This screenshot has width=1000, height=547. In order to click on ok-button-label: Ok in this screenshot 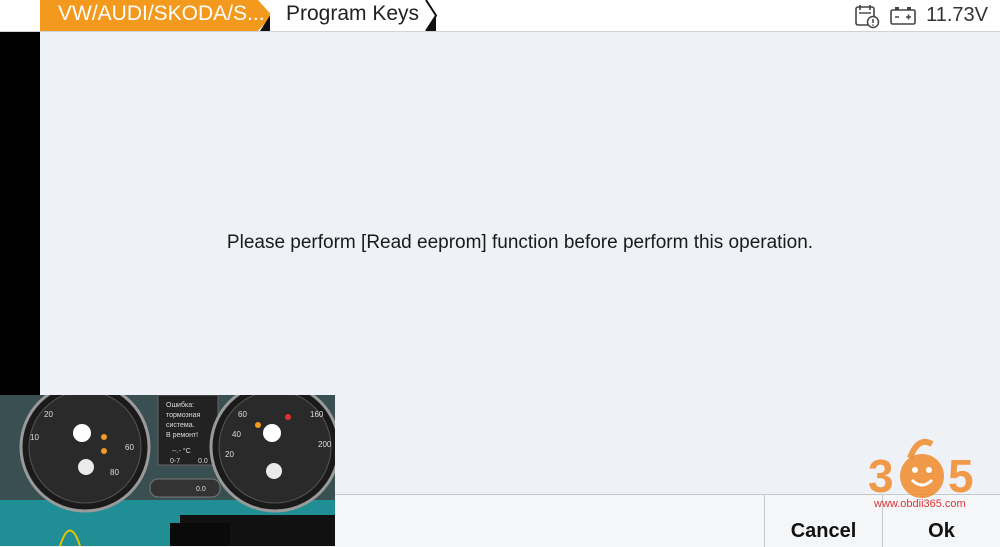, I will do `click(941, 530)`.